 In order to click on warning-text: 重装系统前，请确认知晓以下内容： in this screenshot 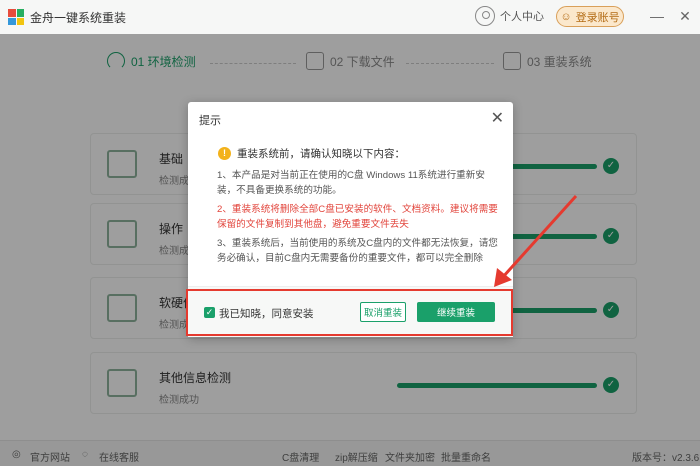, I will do `click(321, 154)`.